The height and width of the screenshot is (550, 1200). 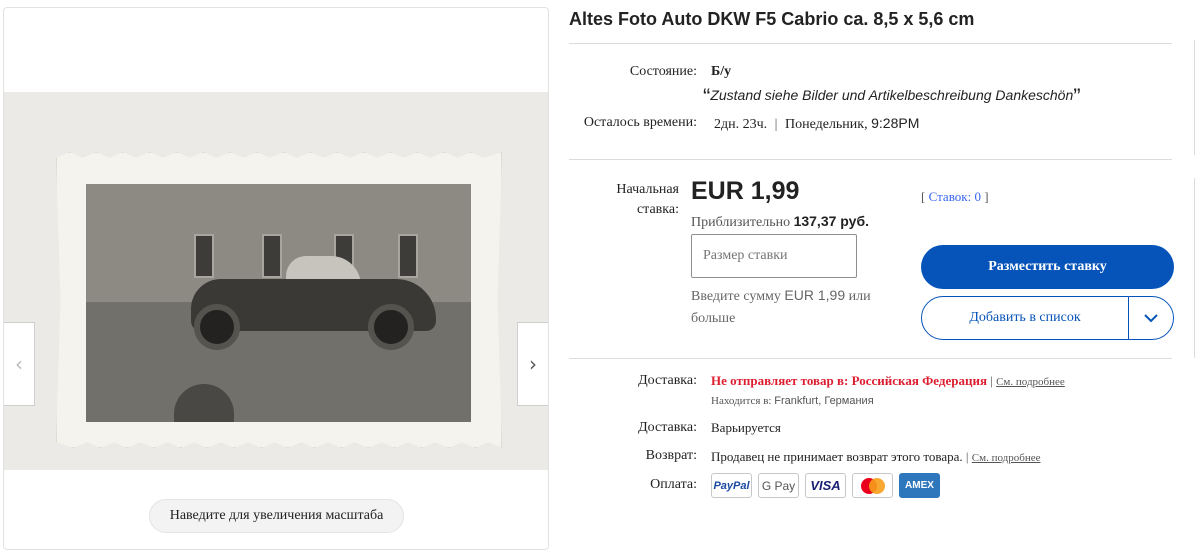 I want to click on starting-bid-label: Начальная ставка:, so click(x=647, y=200).